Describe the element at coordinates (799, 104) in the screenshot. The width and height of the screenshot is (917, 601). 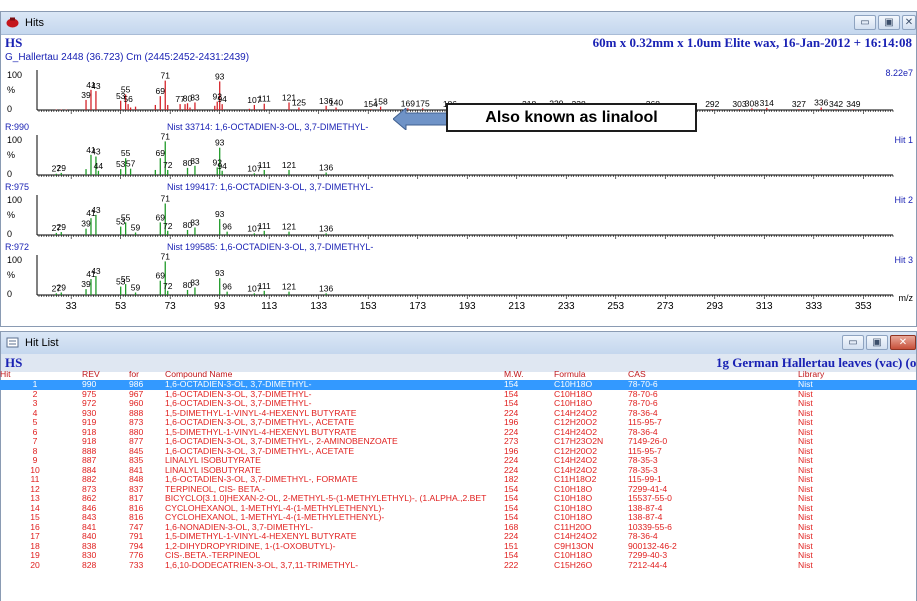
I see `peak-label: 327` at that location.